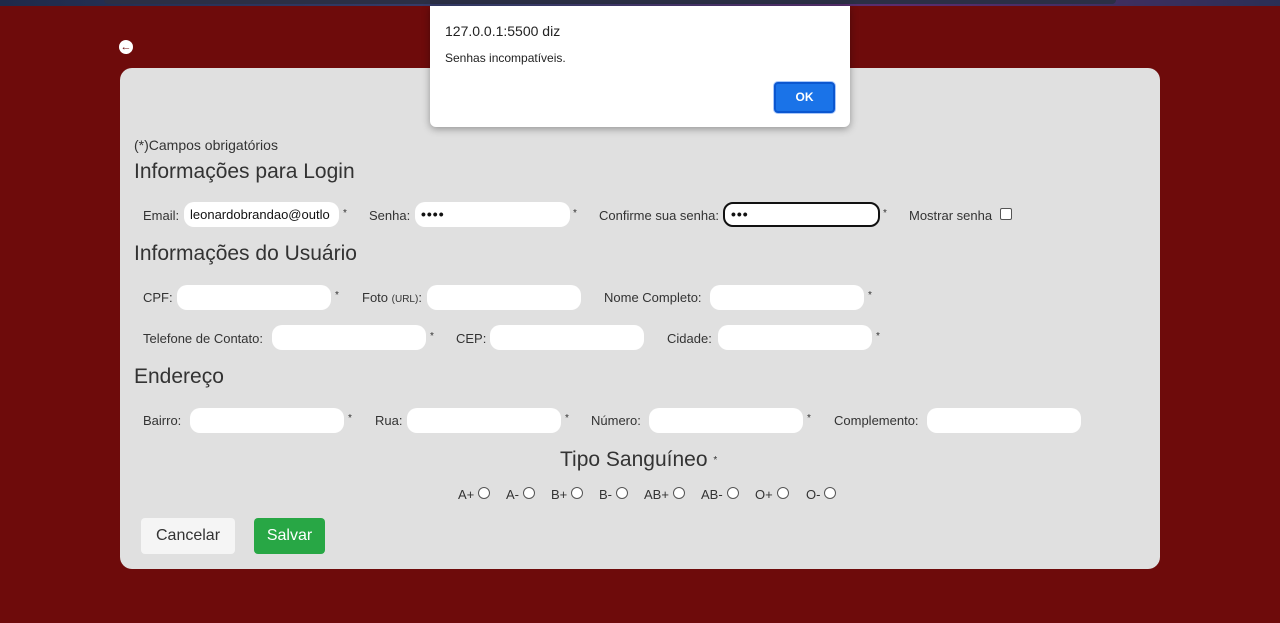  I want to click on blood-radio-ab-neg, so click(733, 493).